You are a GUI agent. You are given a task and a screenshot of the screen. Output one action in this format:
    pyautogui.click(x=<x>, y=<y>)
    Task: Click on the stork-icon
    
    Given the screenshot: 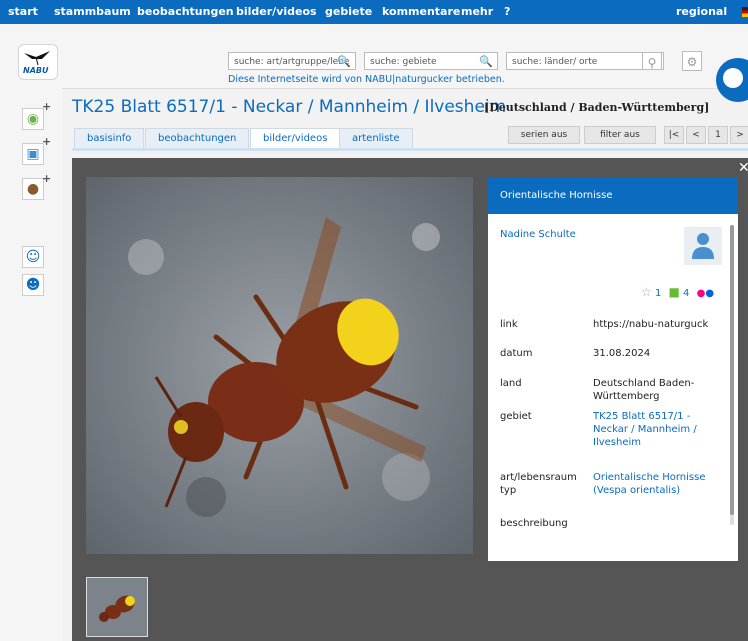 What is the action you would take?
    pyautogui.click(x=37, y=58)
    